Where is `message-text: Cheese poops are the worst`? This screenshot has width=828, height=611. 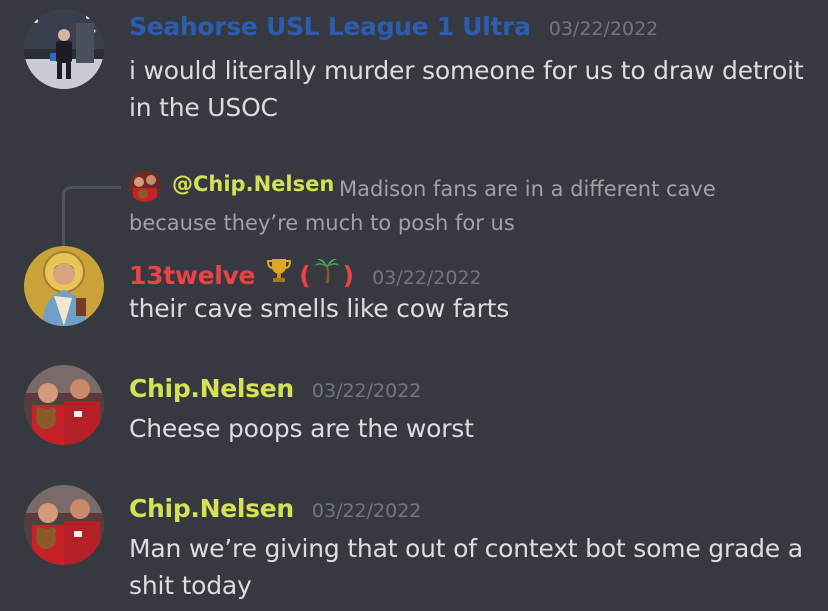
message-text: Cheese poops are the worst is located at coordinates (301, 428).